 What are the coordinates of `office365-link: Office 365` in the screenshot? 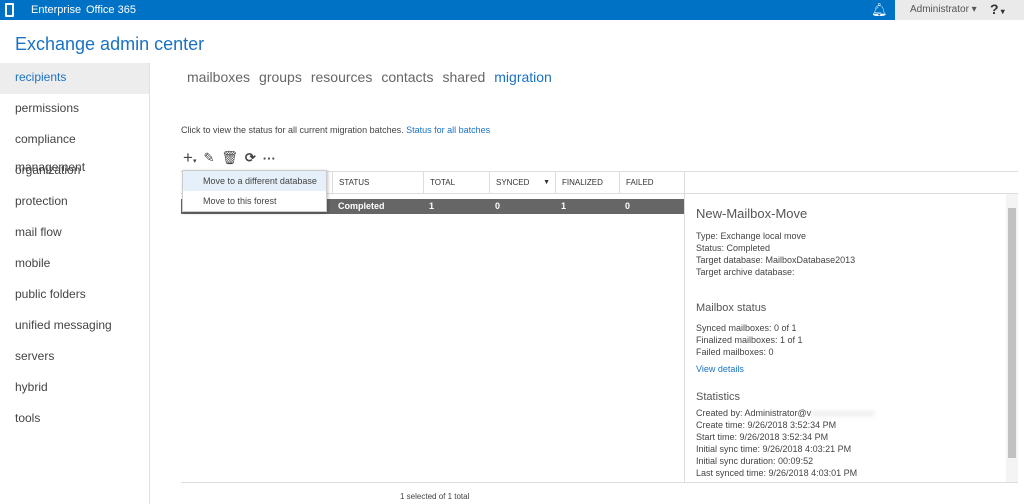 It's located at (111, 10).